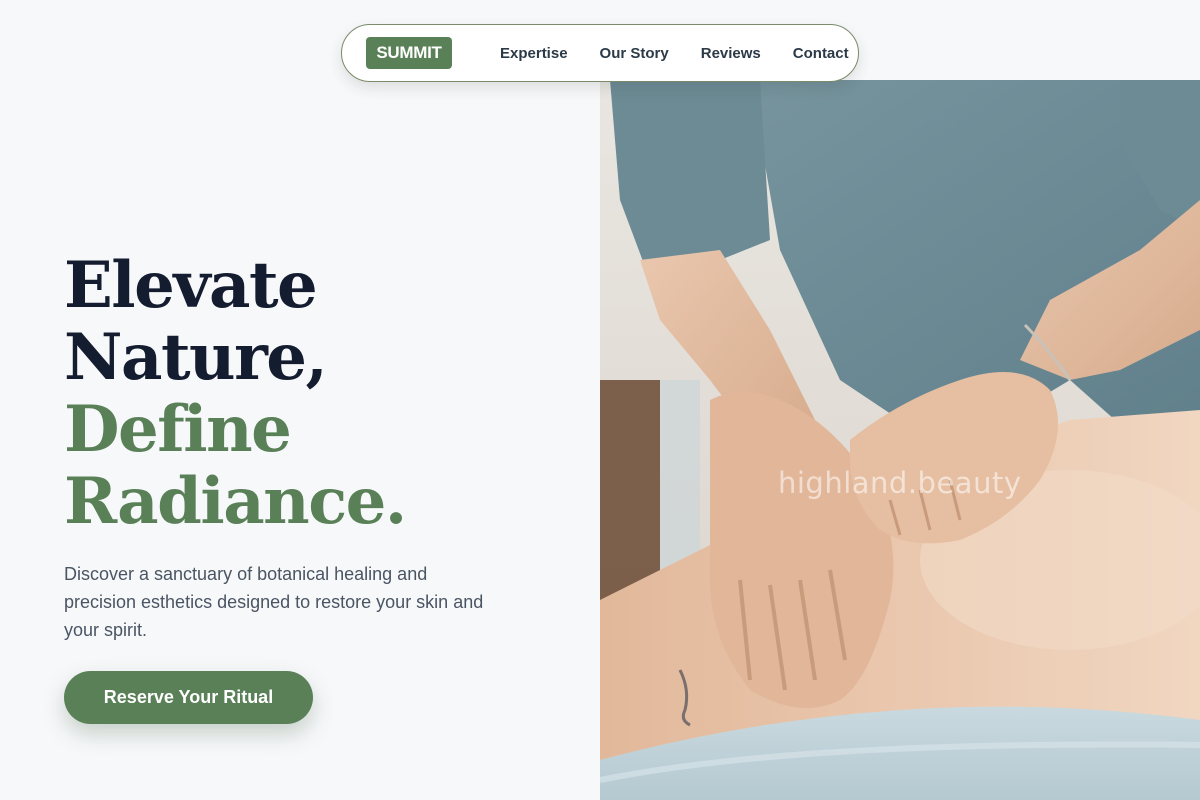 Image resolution: width=1200 pixels, height=800 pixels. I want to click on reserve-ritual-button: Reserve Your Ritual, so click(188, 697).